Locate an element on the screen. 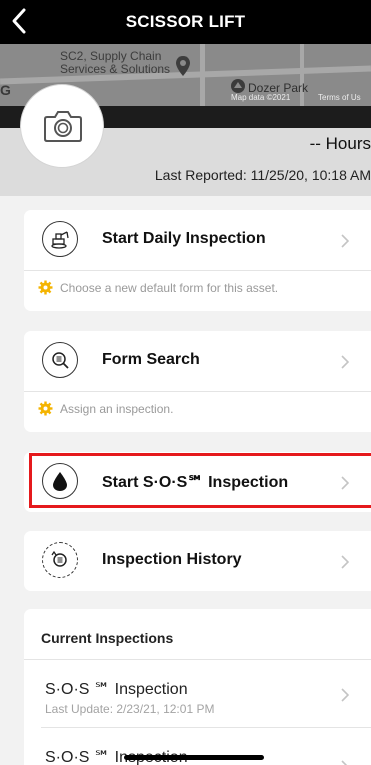 This screenshot has height=765, width=371. nav-bar: SCISSOR LIFT is located at coordinates (185, 22).